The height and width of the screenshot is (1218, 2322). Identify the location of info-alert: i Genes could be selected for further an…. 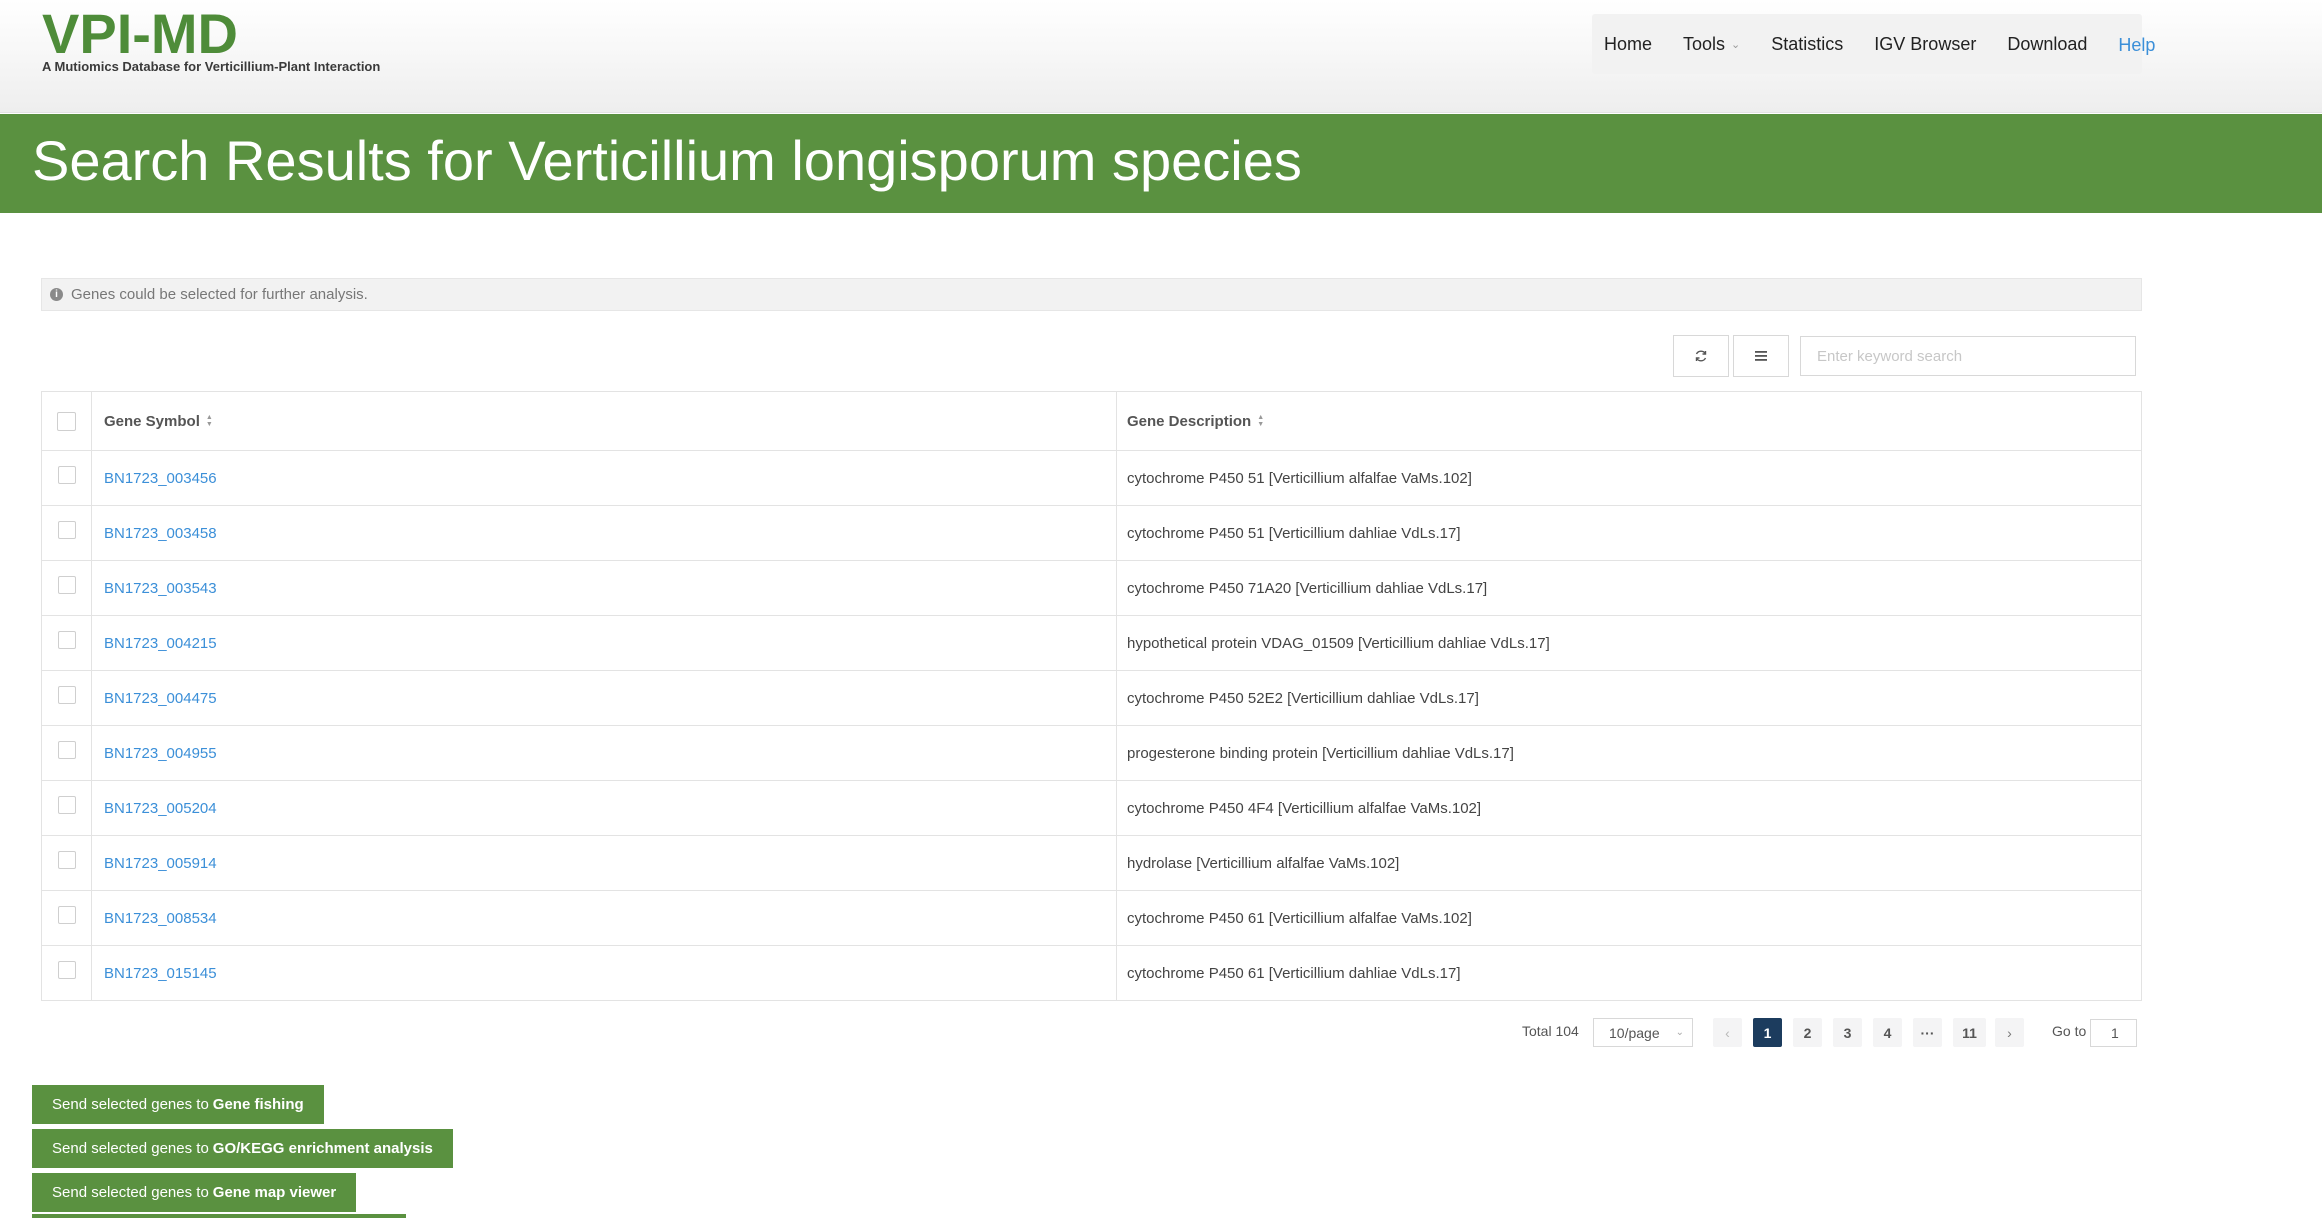
(1091, 294).